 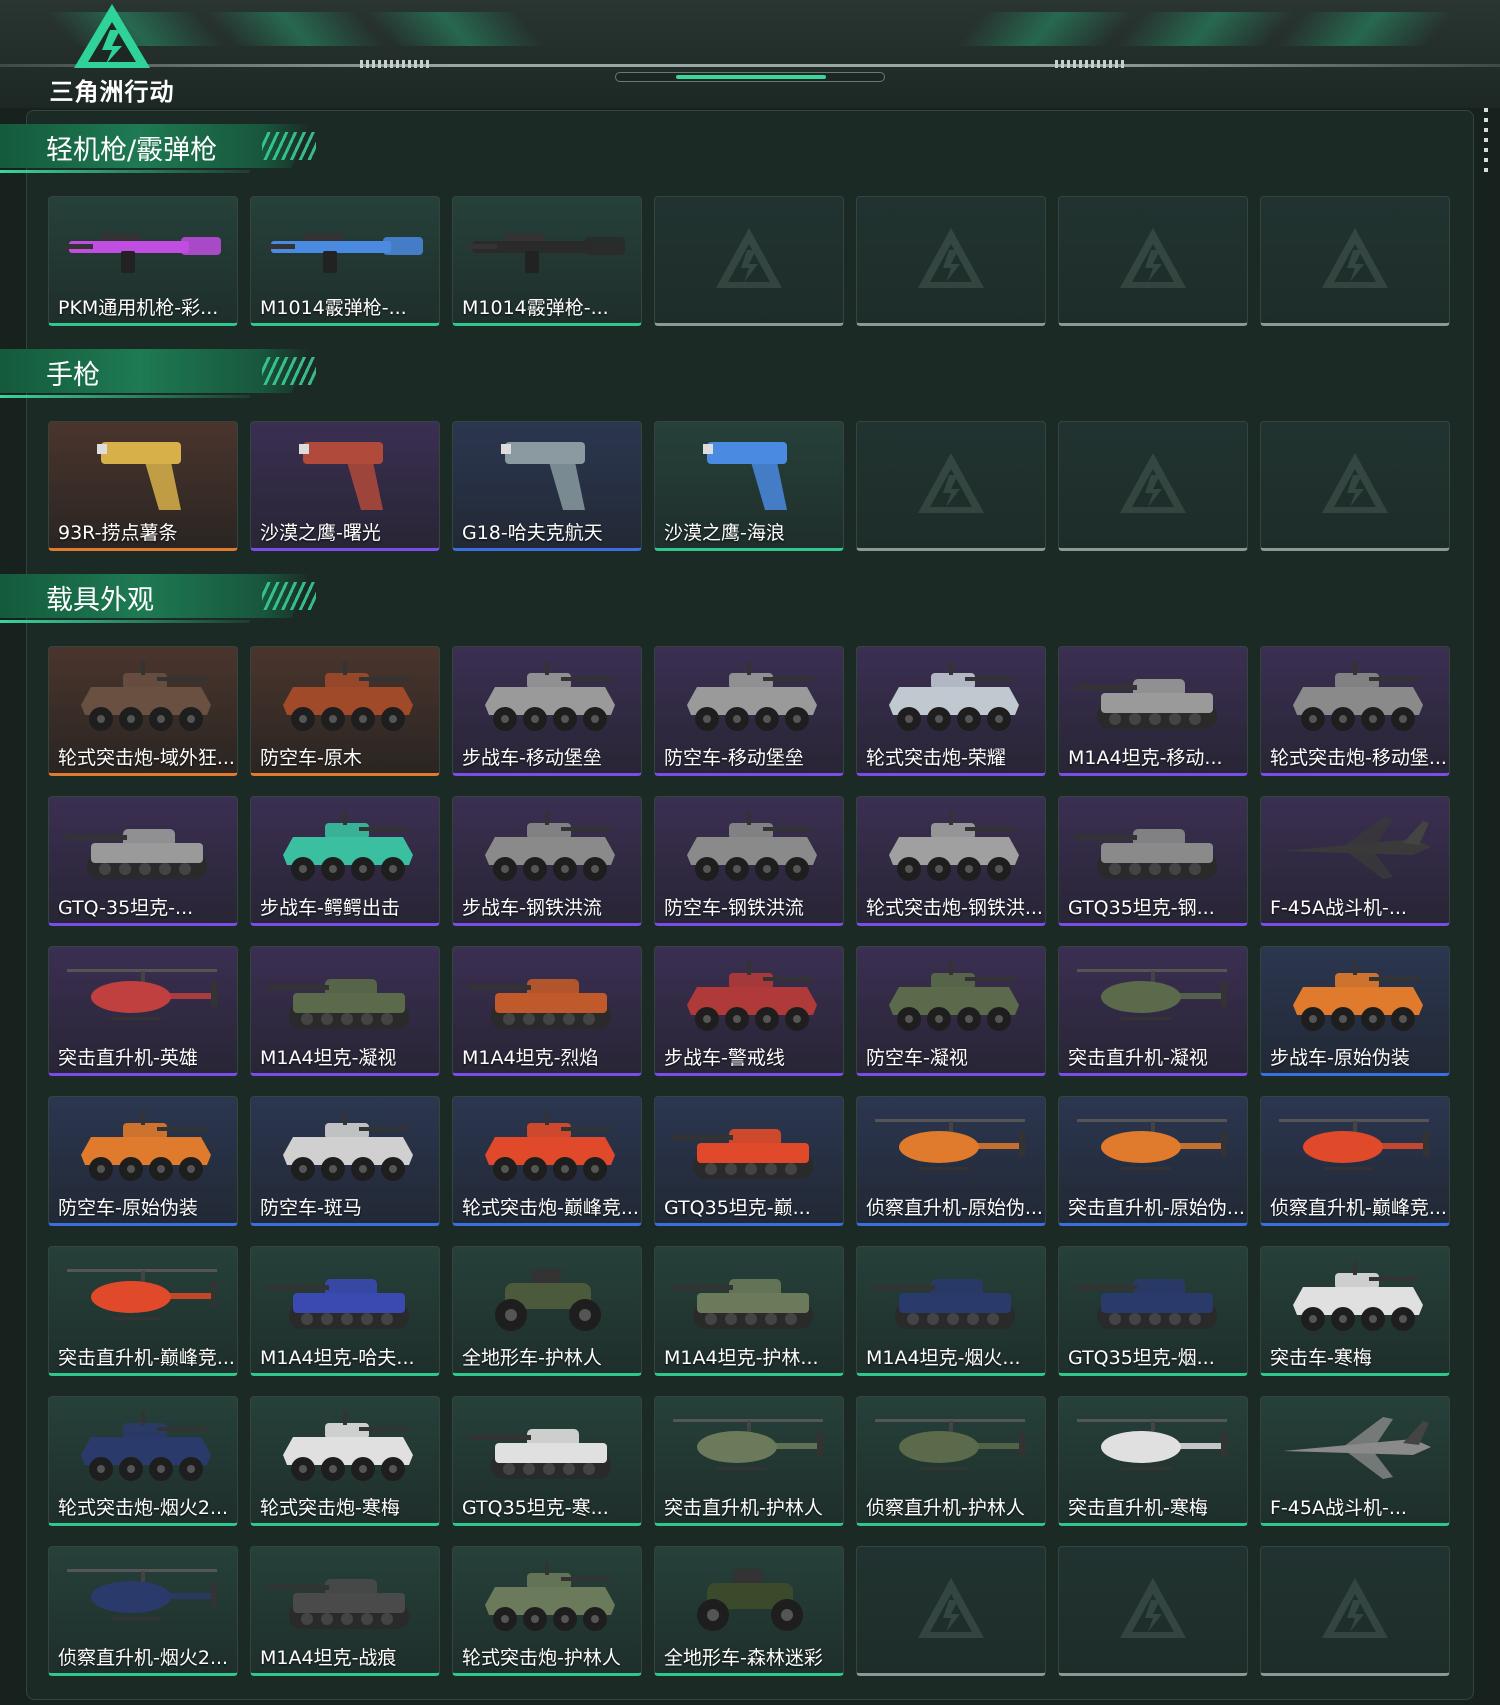 What do you see at coordinates (455, 29) in the screenshot?
I see `header-stripe` at bounding box center [455, 29].